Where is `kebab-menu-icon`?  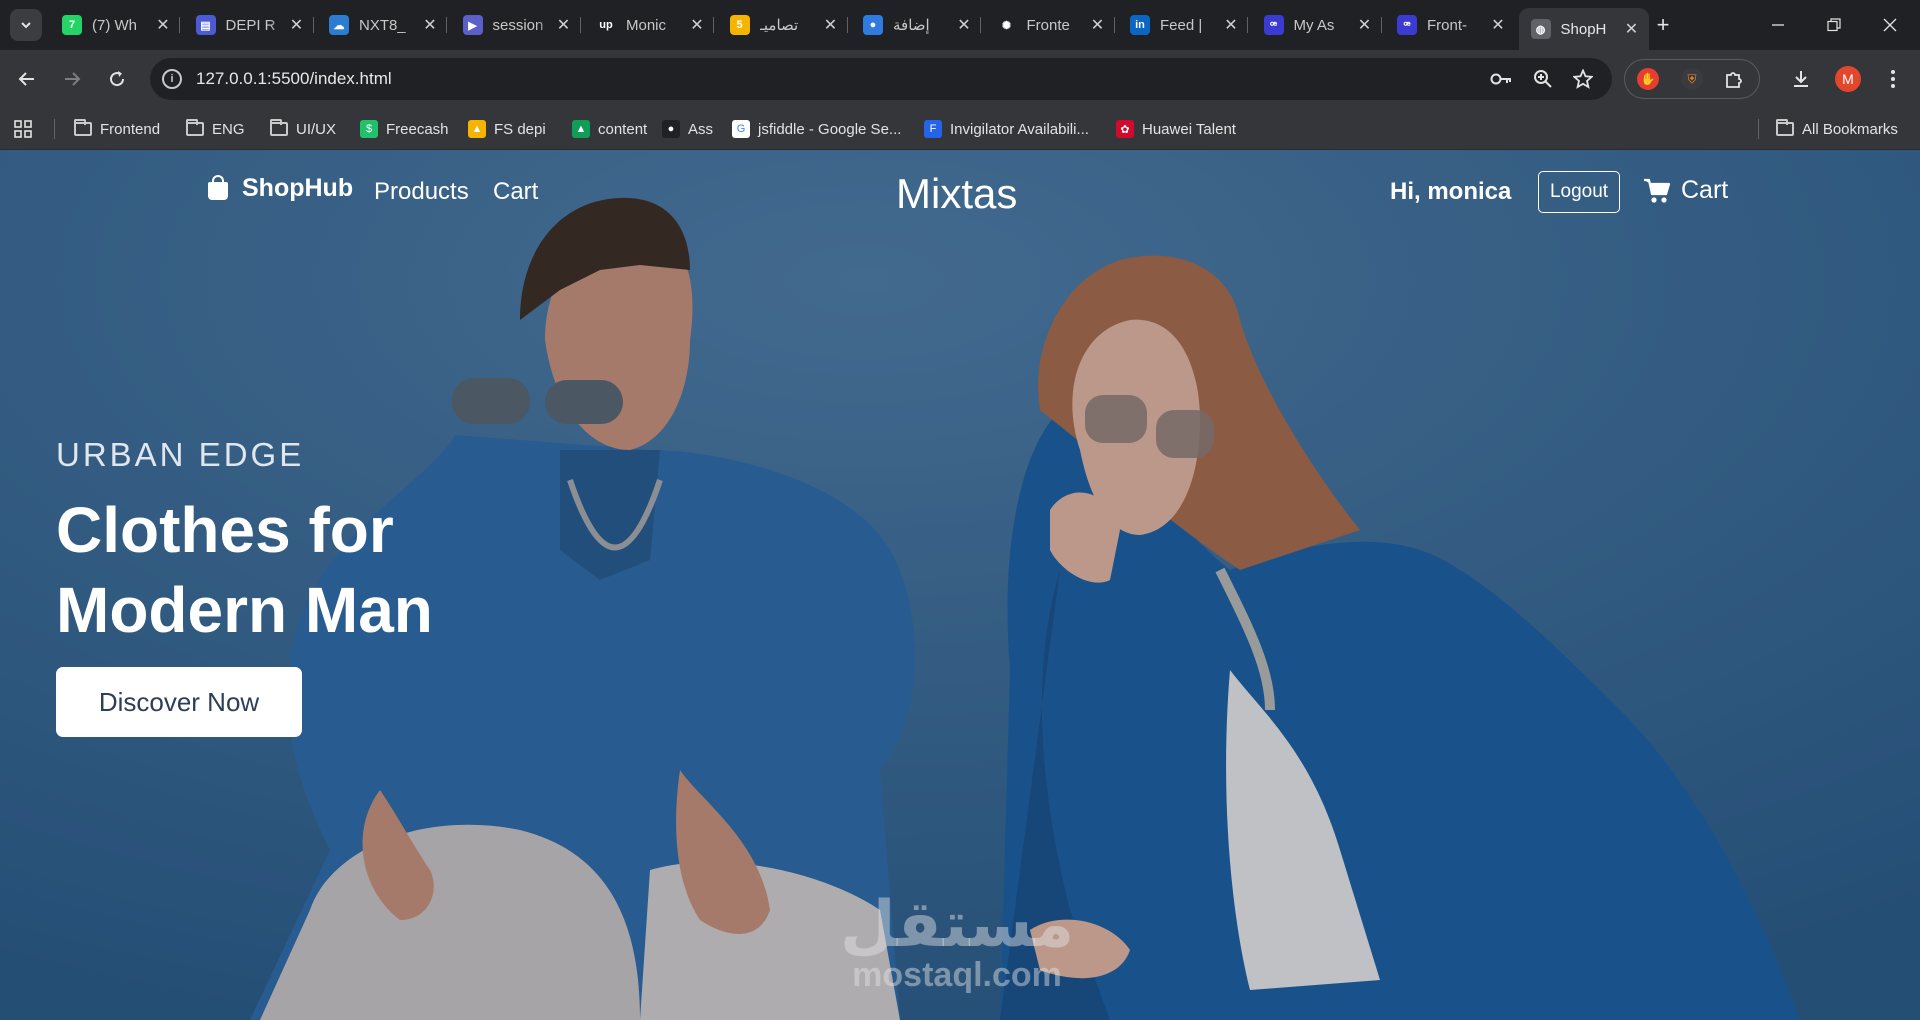 kebab-menu-icon is located at coordinates (1893, 79).